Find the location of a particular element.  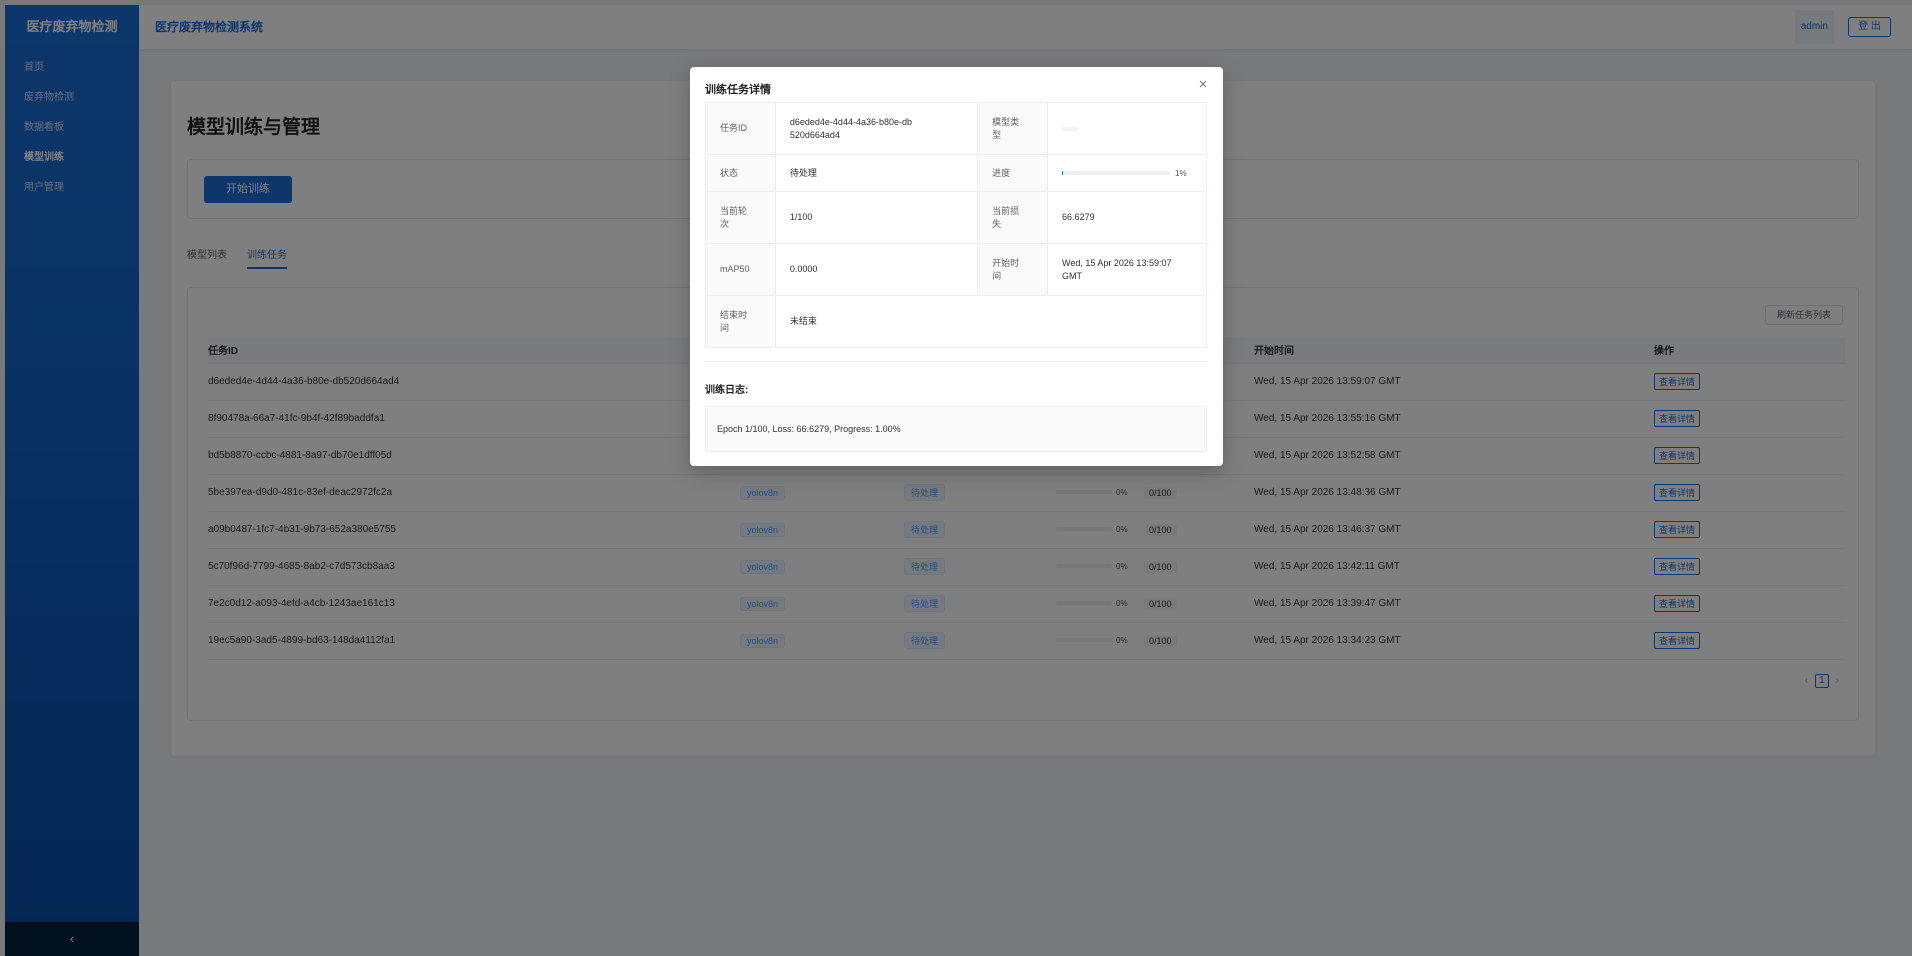

value-current-epoch: 1/100 is located at coordinates (876, 217).